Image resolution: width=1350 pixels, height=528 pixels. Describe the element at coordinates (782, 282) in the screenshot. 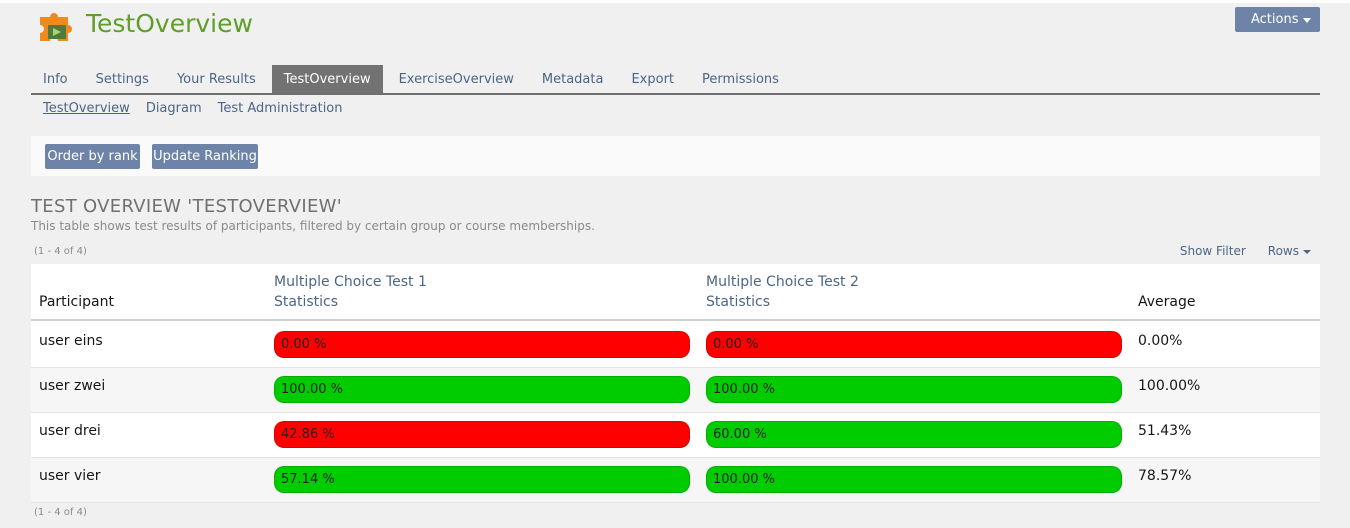

I see `column-header-test2: Multiple Choice Test 2` at that location.